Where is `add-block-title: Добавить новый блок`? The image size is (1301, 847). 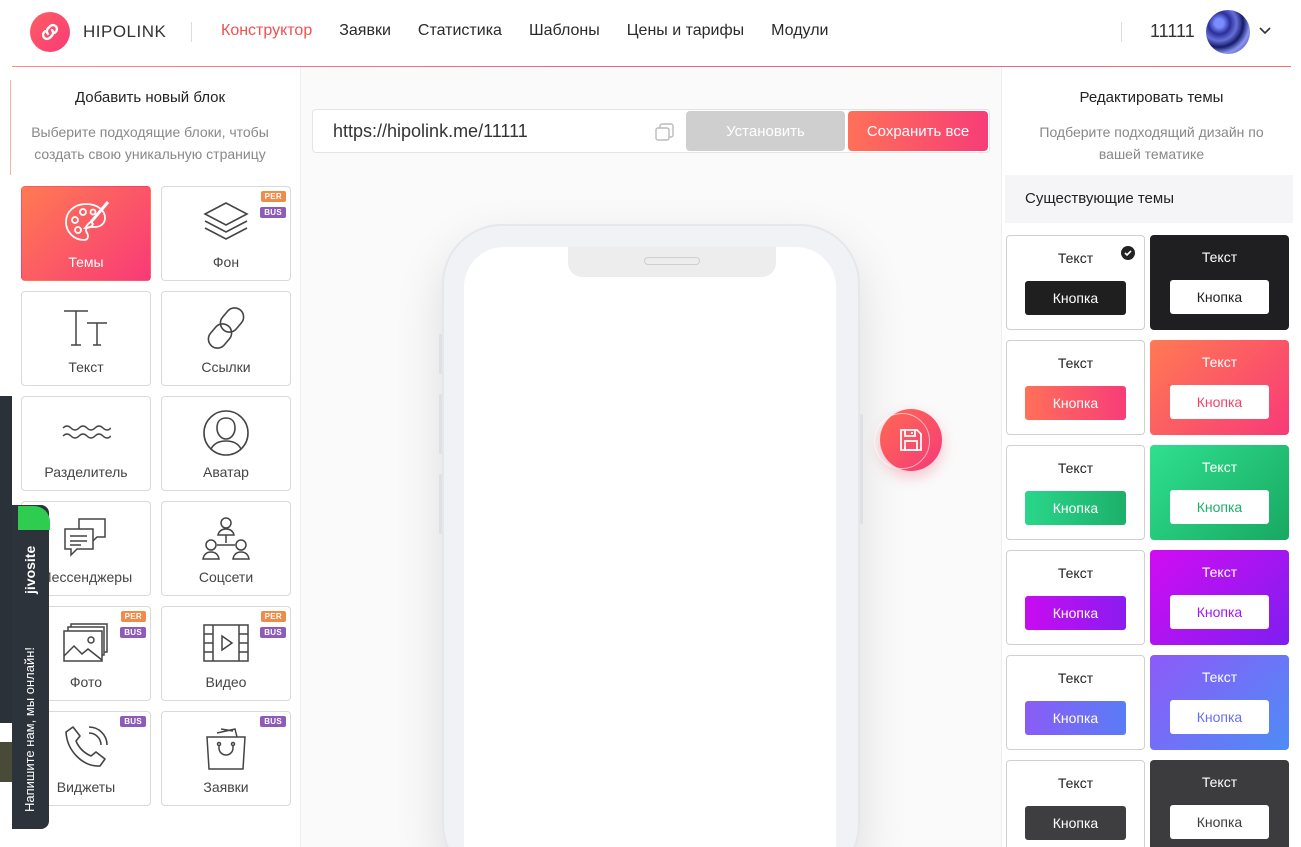 add-block-title: Добавить новый блок is located at coordinates (150, 97).